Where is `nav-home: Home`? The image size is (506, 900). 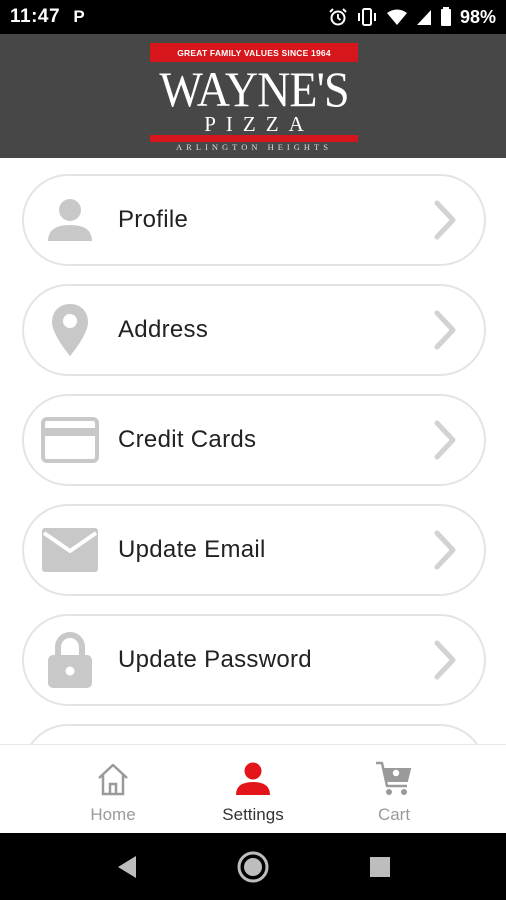 nav-home: Home is located at coordinates (113, 789).